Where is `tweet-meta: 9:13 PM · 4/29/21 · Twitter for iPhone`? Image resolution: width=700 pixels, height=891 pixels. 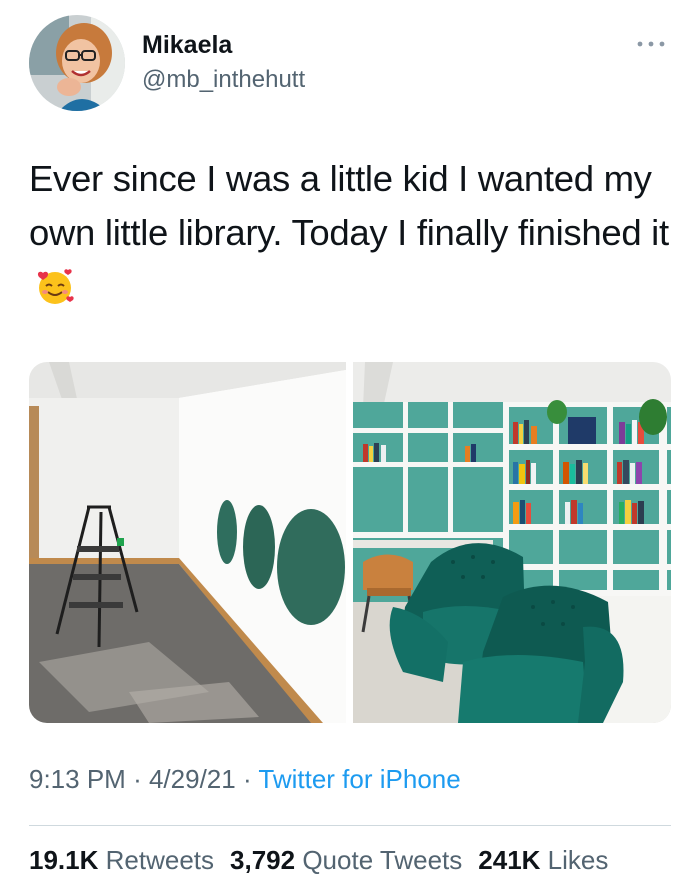
tweet-meta: 9:13 PM · 4/29/21 · Twitter for iPhone is located at coordinates (245, 779).